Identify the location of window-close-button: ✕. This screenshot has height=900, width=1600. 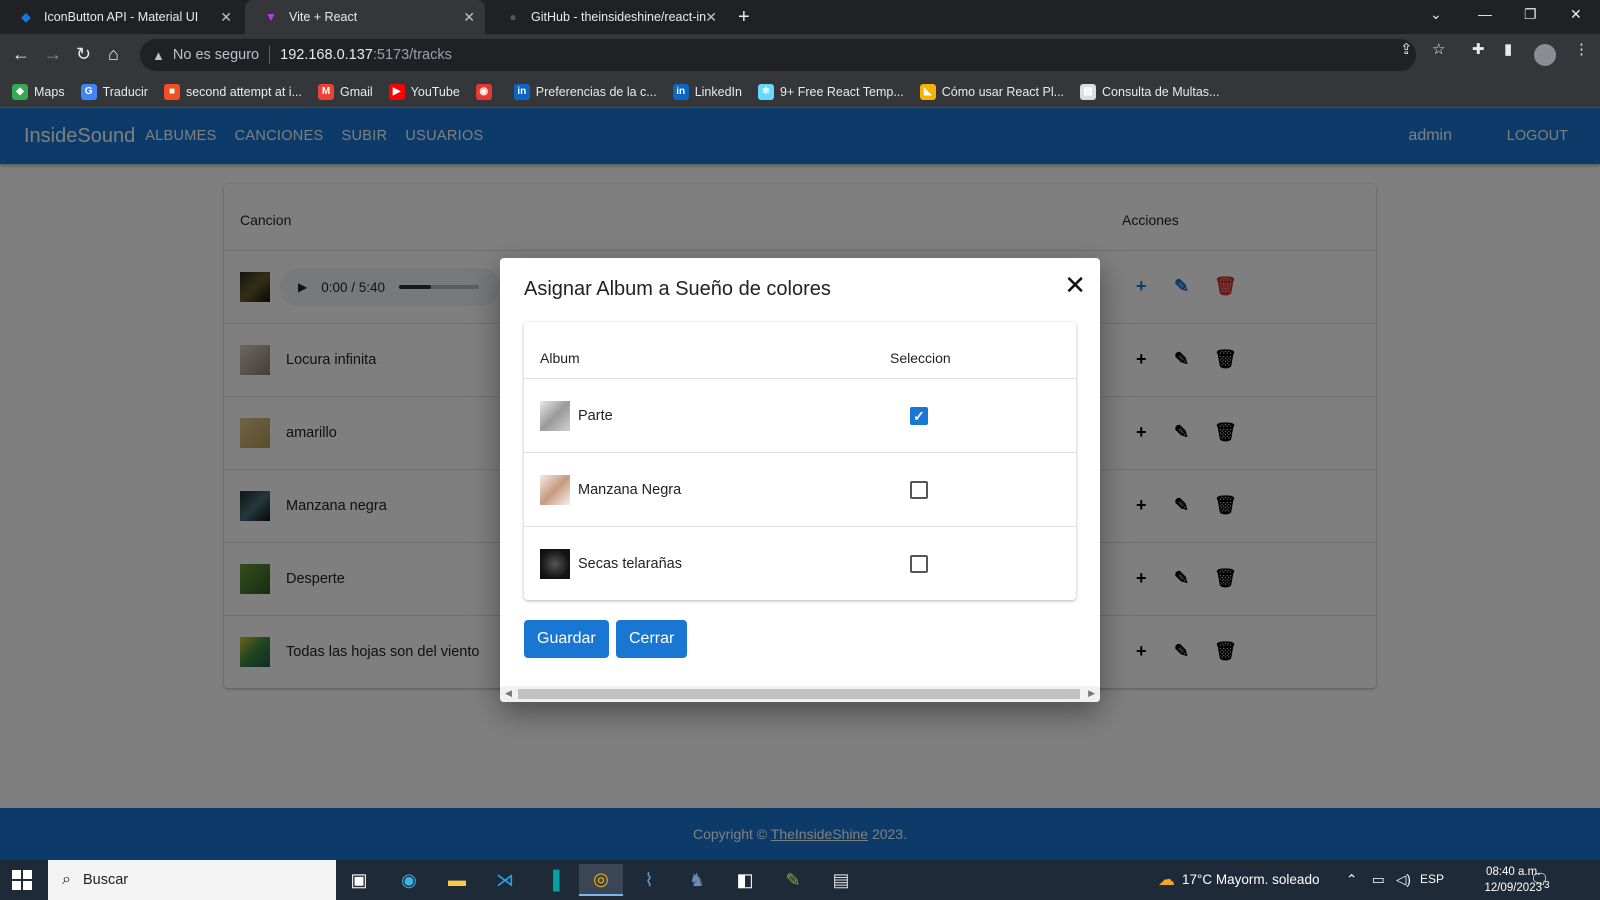
(1576, 14).